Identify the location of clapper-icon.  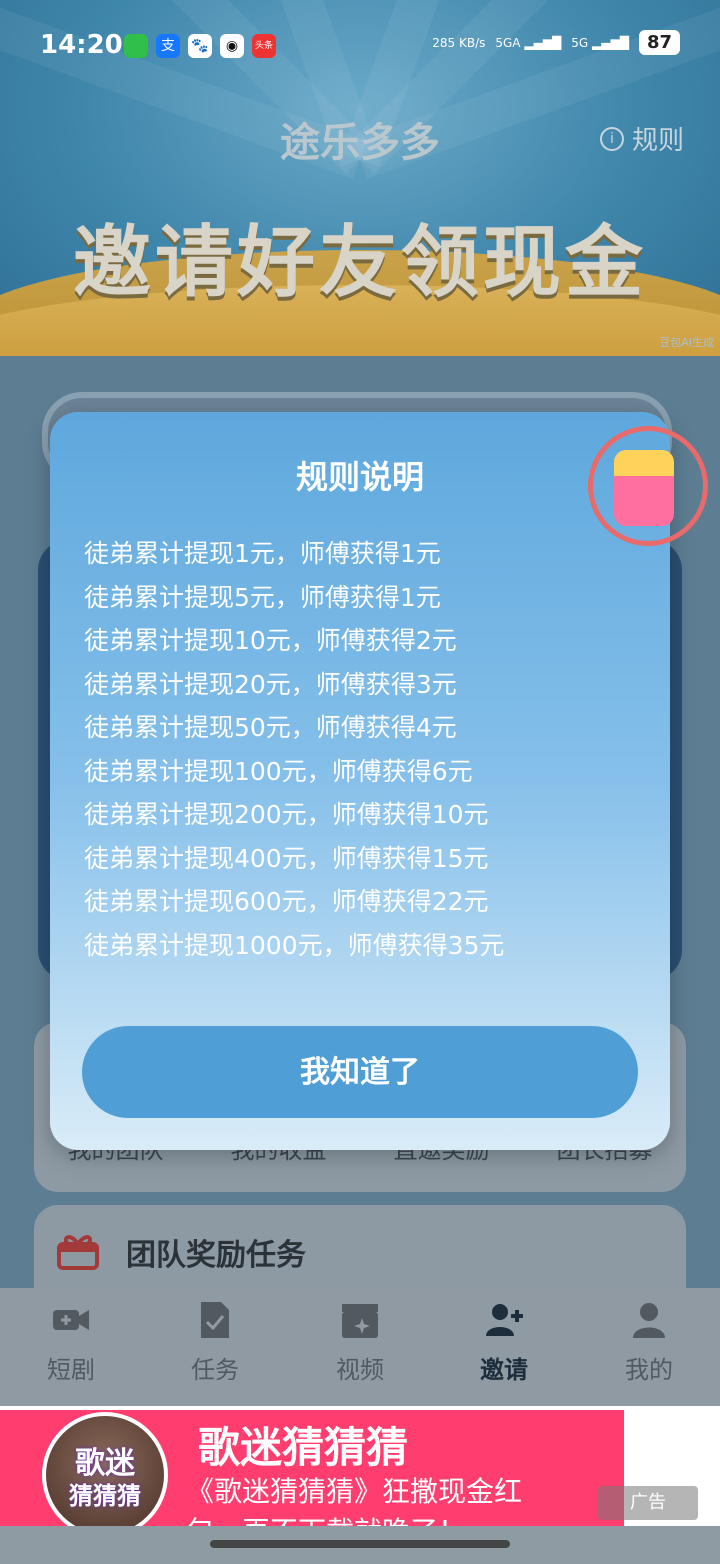
(360, 1321).